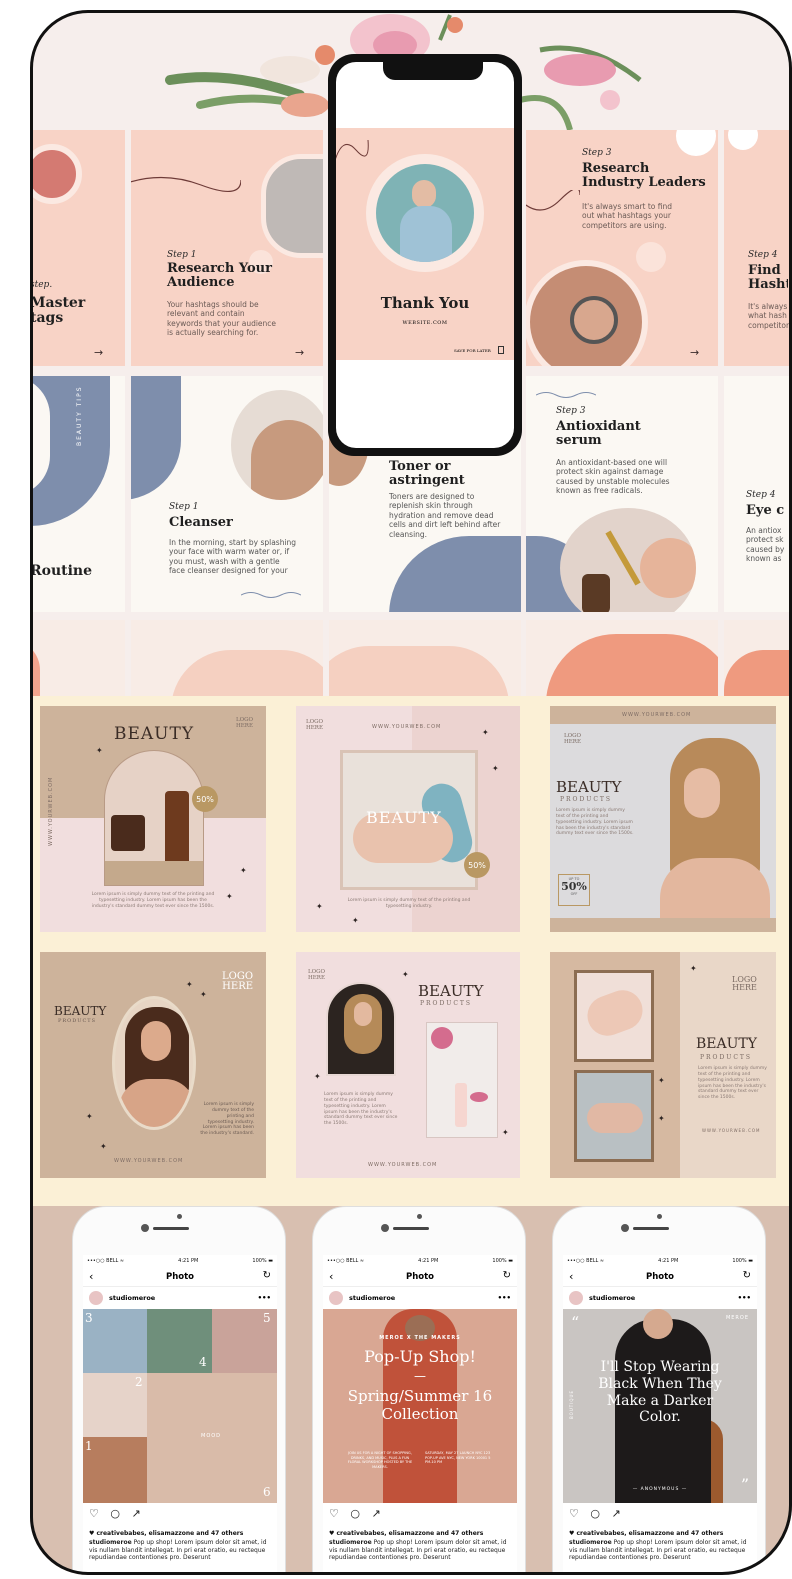  What do you see at coordinates (628, 560) in the screenshot?
I see `serum-photo-circle` at bounding box center [628, 560].